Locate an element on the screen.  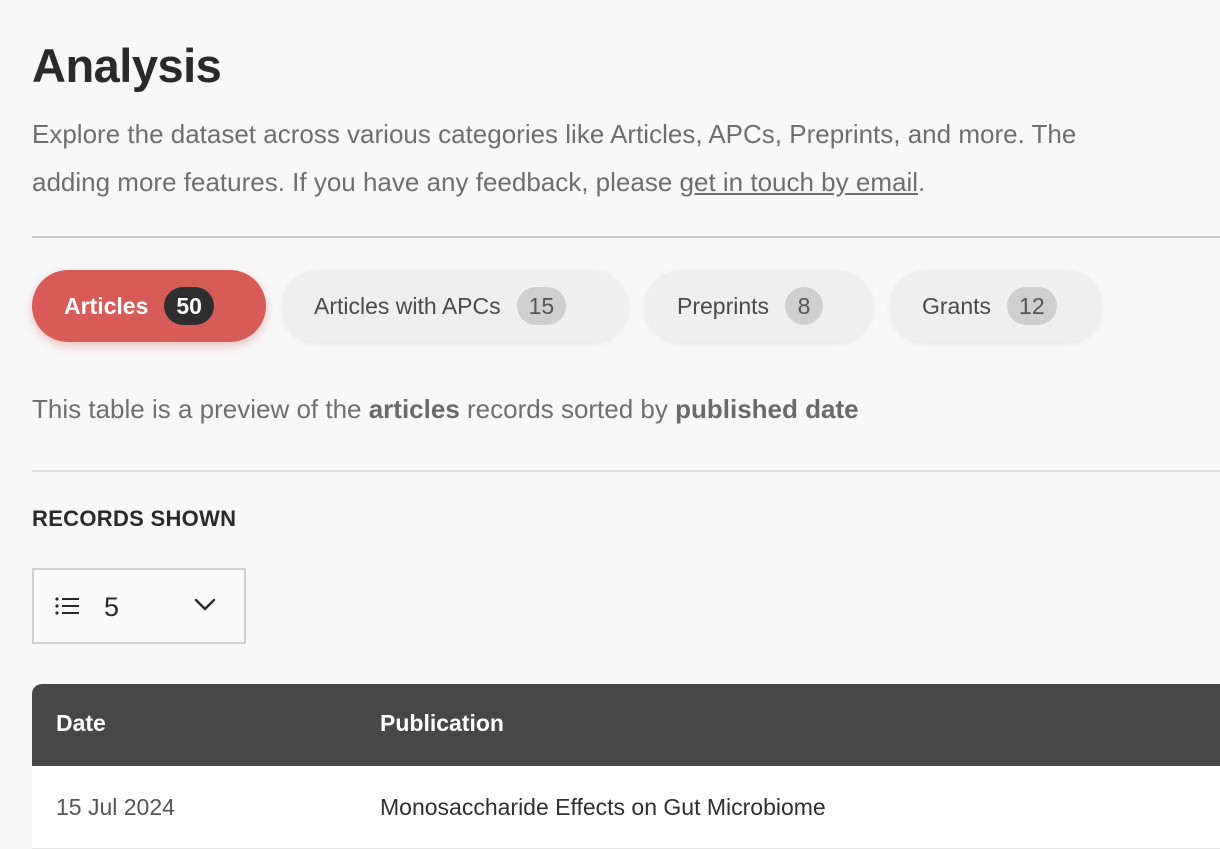
email-contact-link: get in touch by email is located at coordinates (799, 182).